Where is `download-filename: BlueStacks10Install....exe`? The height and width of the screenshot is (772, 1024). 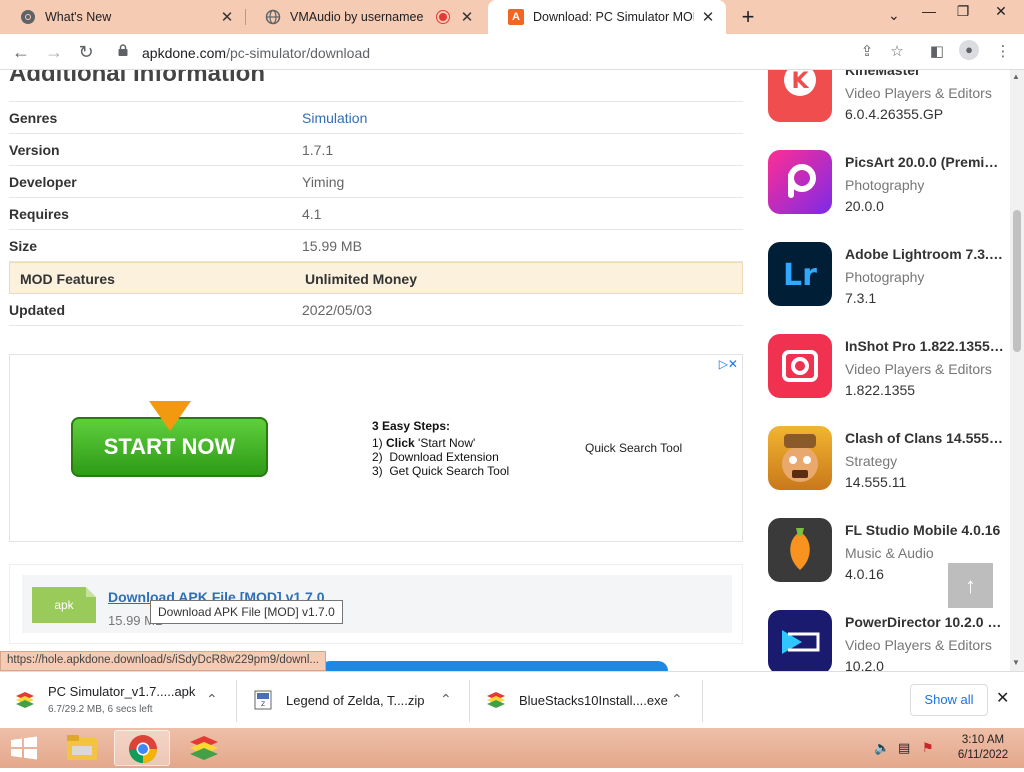
download-filename: BlueStacks10Install....exe is located at coordinates (593, 700).